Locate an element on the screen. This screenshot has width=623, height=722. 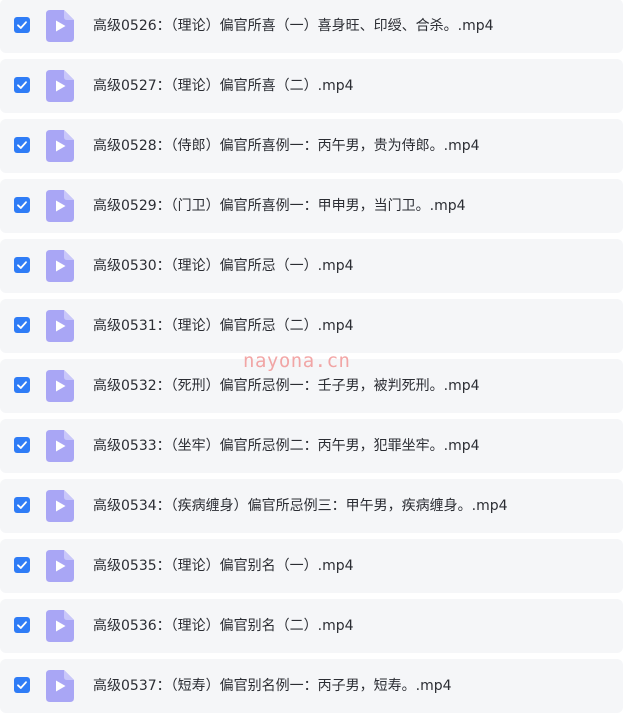
file-row: 高级0537：（短寿）偏官别名例一：丙子男，短寿。.mp4 is located at coordinates (311, 686).